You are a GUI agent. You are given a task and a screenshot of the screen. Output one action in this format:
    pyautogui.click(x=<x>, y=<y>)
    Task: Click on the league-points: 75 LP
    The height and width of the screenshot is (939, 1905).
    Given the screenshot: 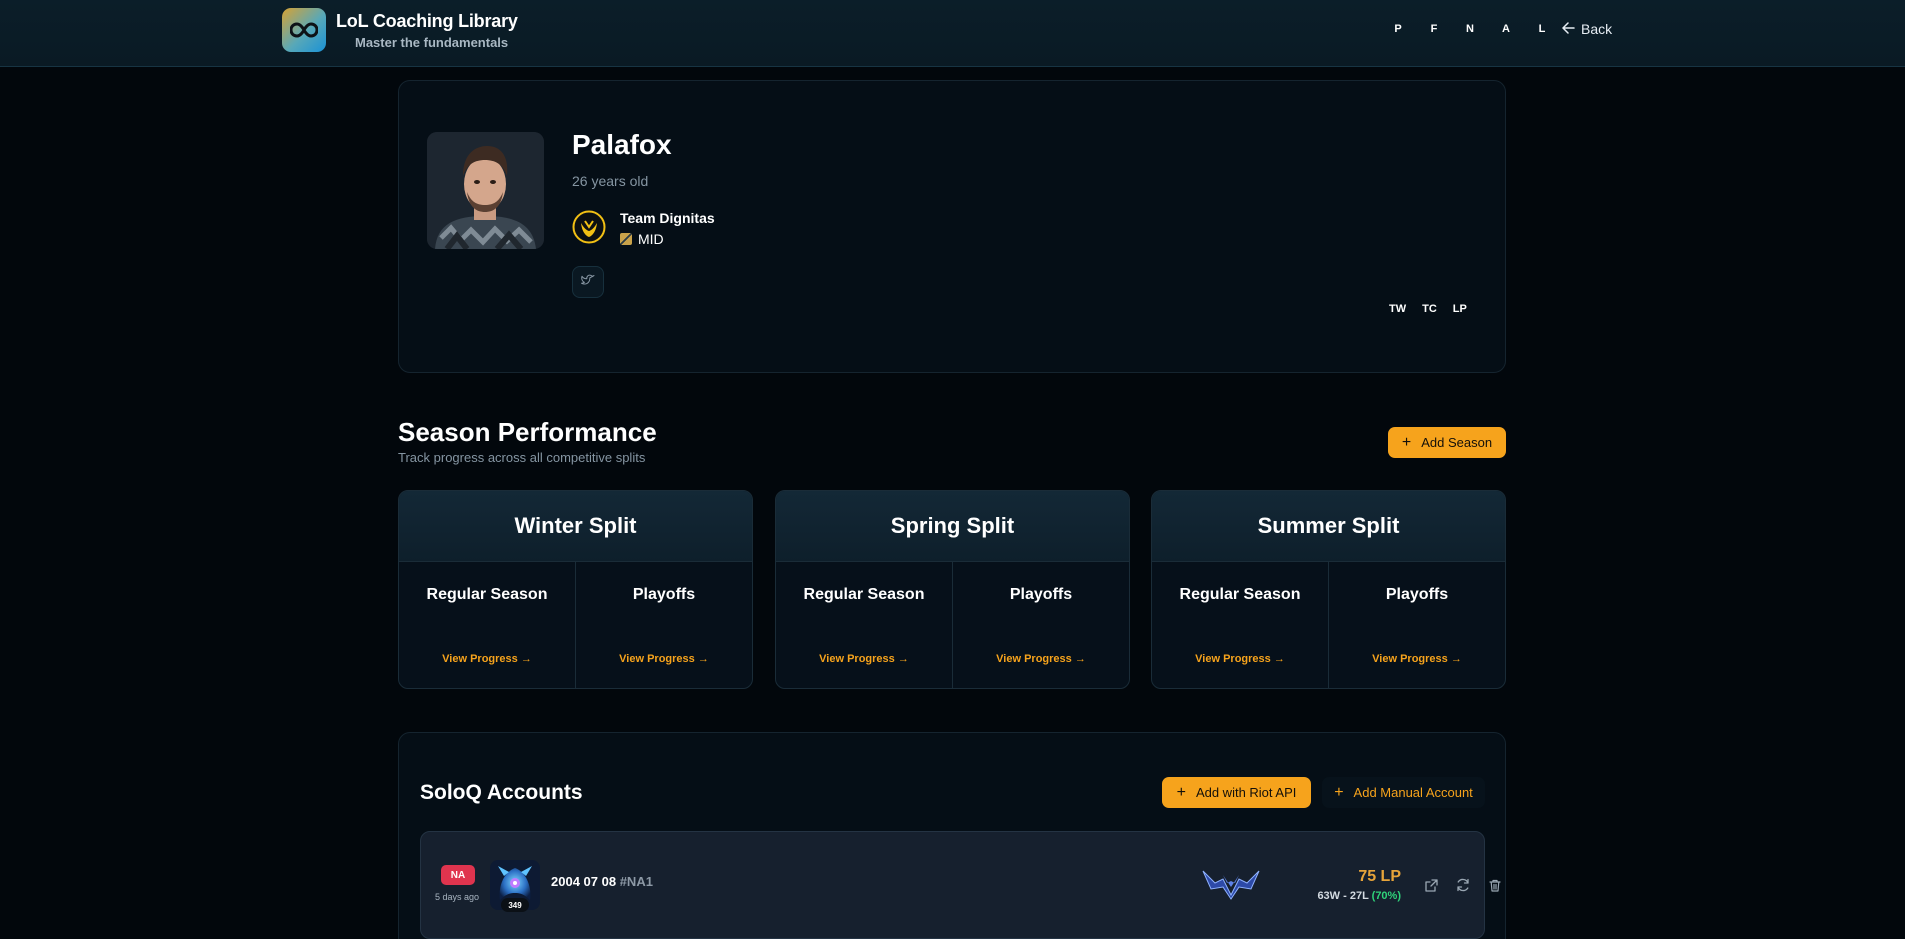 What is the action you would take?
    pyautogui.click(x=1379, y=876)
    